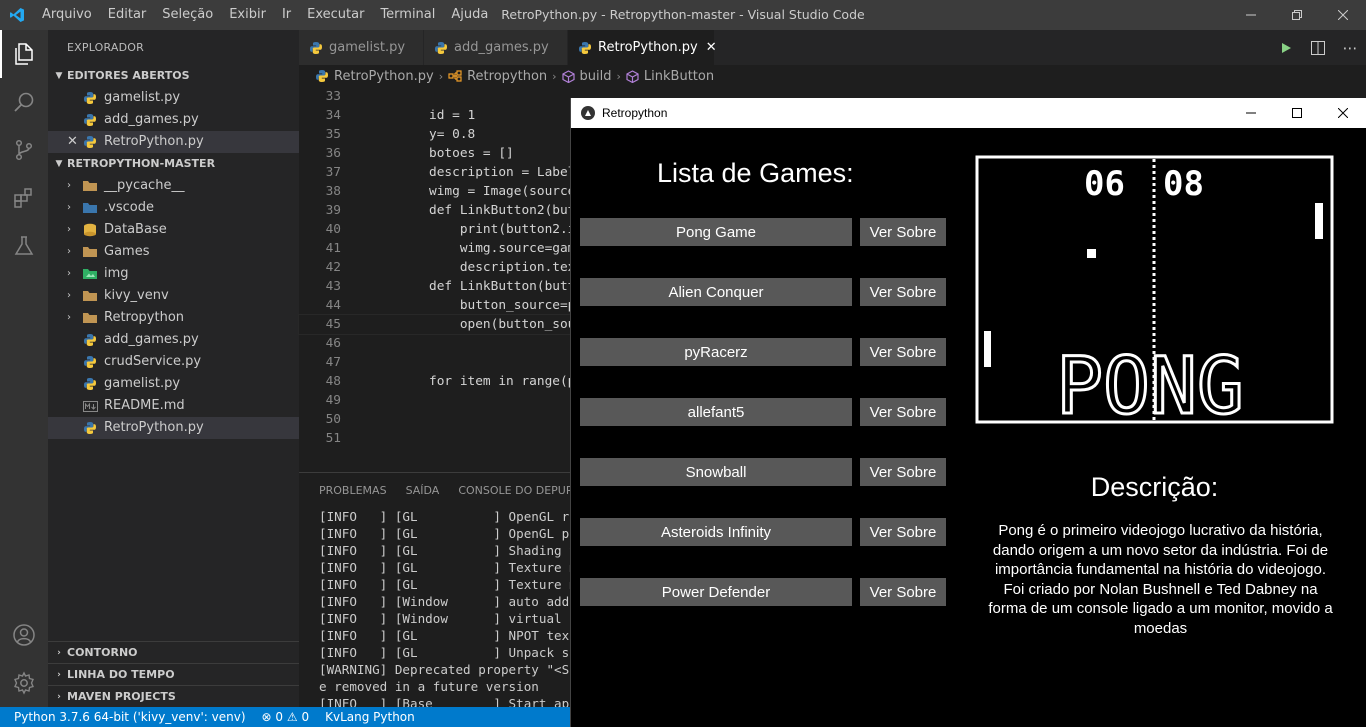 This screenshot has height=727, width=1366. Describe the element at coordinates (67, 15) in the screenshot. I see `menu-arquivo: Arquivo` at that location.